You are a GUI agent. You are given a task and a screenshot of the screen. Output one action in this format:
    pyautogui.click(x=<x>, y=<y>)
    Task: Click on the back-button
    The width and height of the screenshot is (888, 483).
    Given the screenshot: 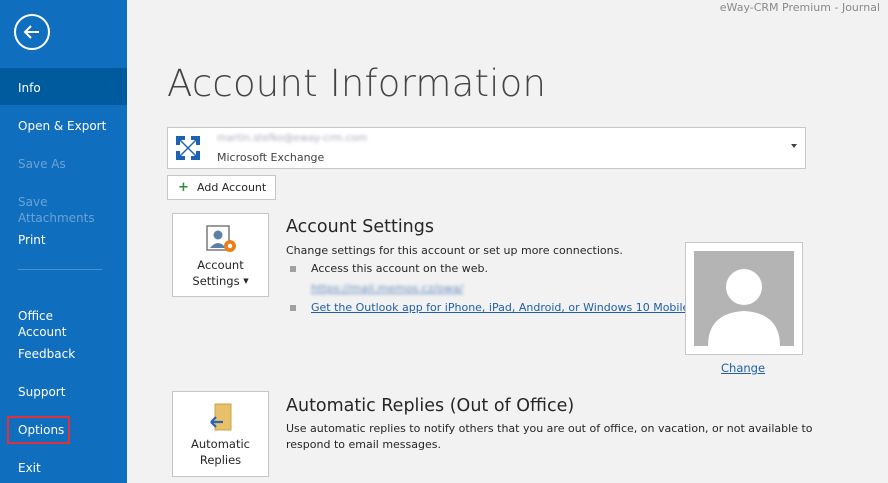 What is the action you would take?
    pyautogui.click(x=32, y=32)
    